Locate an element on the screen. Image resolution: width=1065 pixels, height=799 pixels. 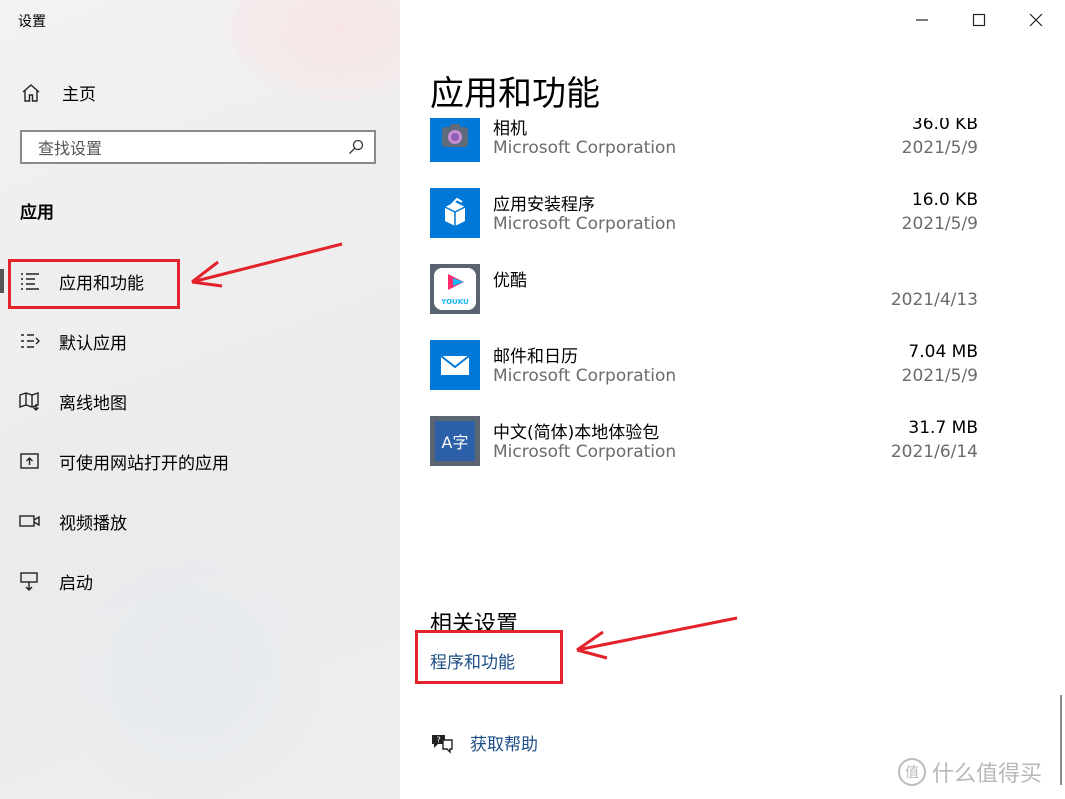
open-web-icon is located at coordinates (30, 461).